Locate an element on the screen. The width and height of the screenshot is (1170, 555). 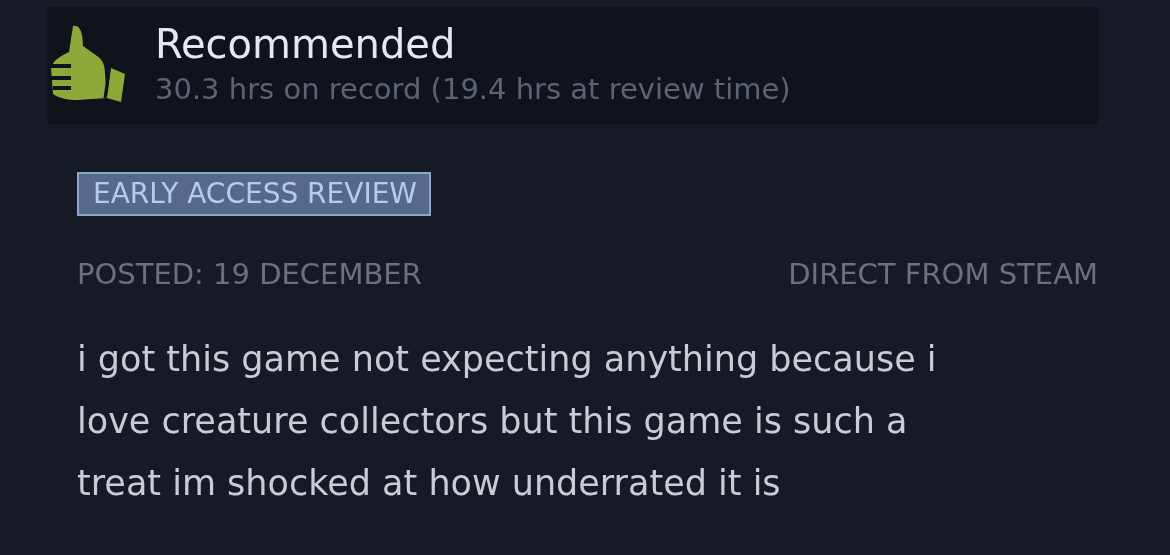
playtime: 30.3 hrs on record (19.4 hrs at review time) is located at coordinates (473, 89).